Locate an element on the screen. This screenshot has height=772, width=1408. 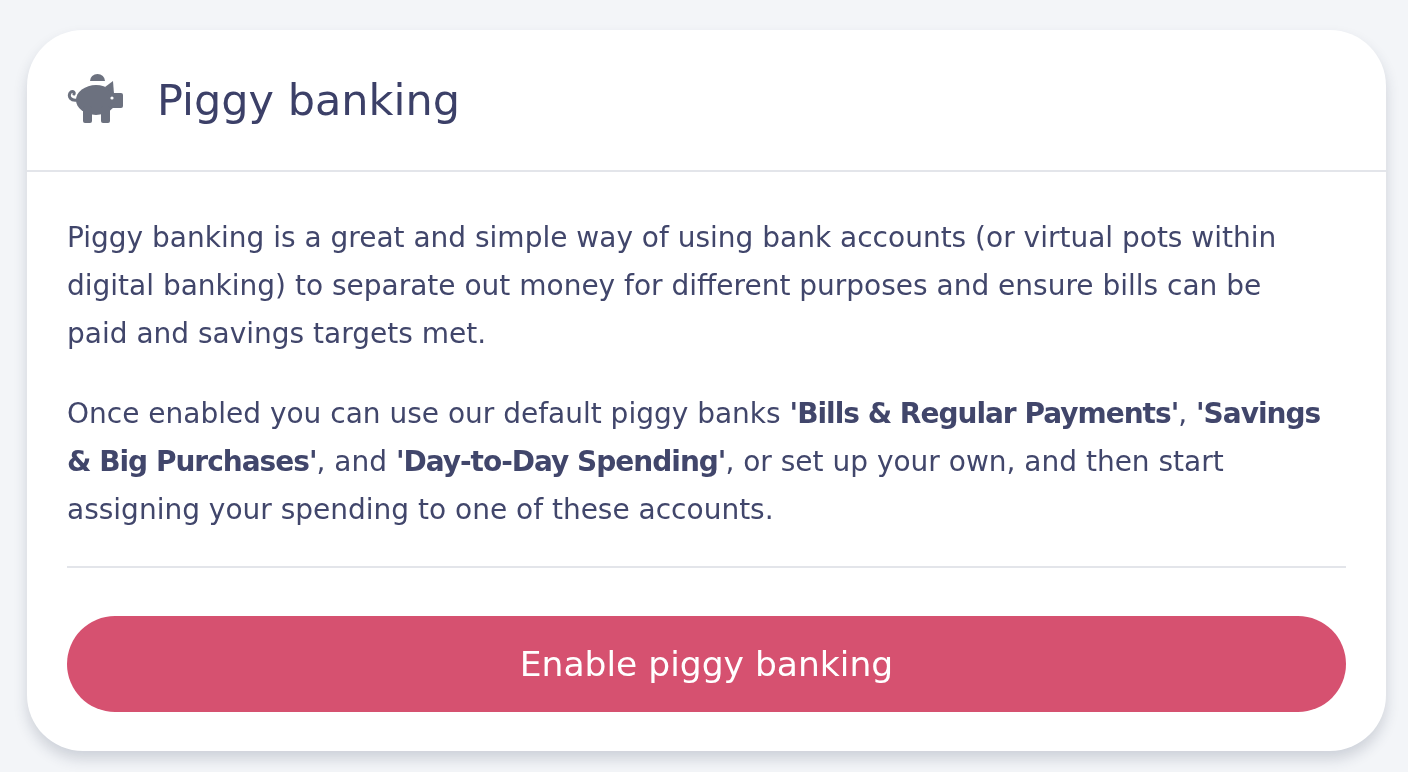
card-title: Piggy banking is located at coordinates (308, 100).